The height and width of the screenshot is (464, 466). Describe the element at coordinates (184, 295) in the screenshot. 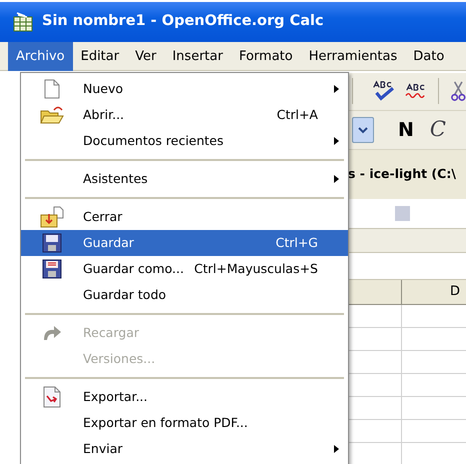

I see `menu-item: Guardar todo` at that location.